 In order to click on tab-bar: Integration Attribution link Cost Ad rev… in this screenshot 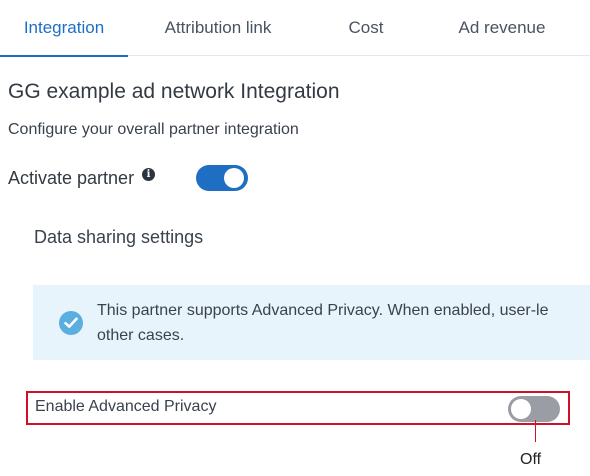, I will do `click(295, 28)`.